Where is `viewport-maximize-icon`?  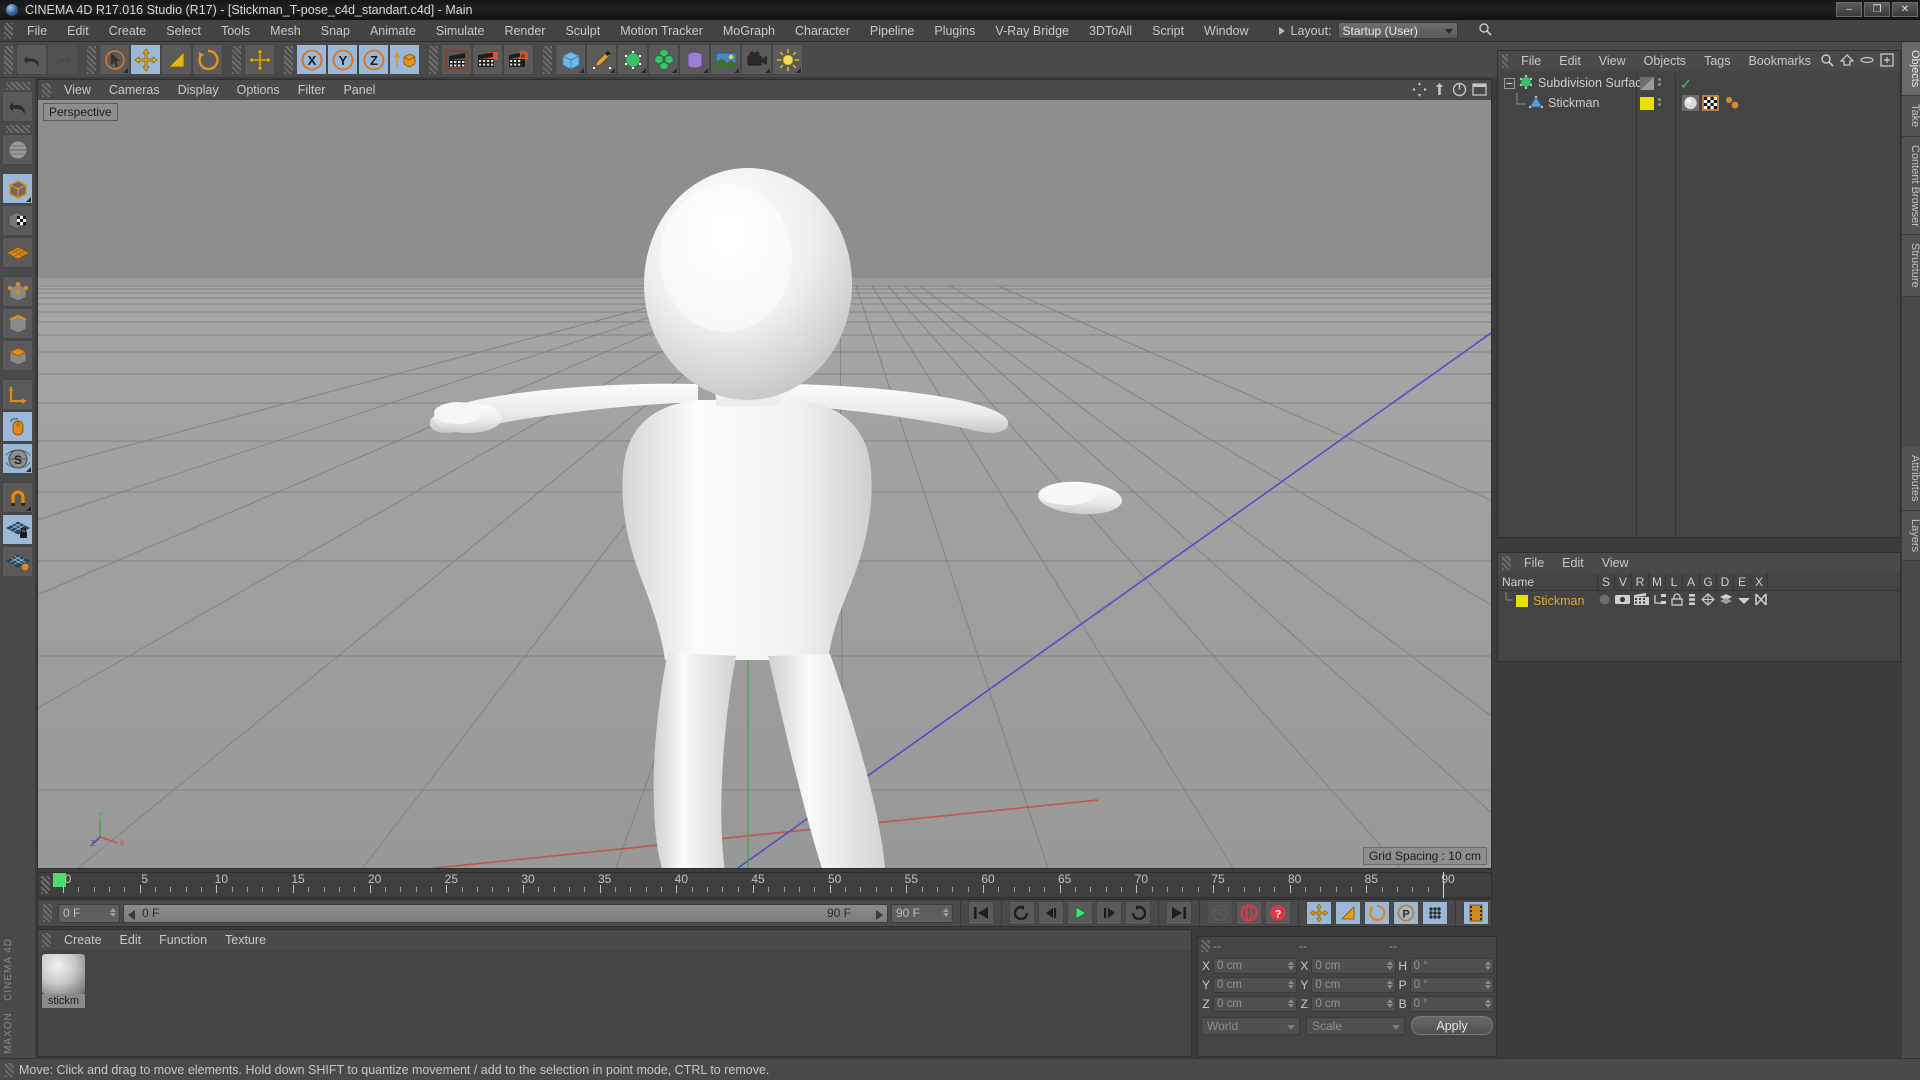
viewport-maximize-icon is located at coordinates (1479, 89).